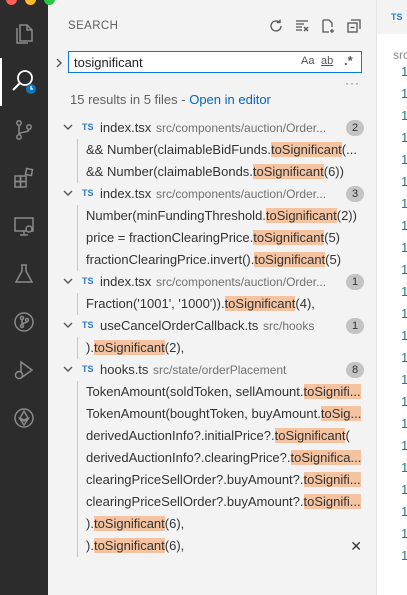 The height and width of the screenshot is (595, 407). What do you see at coordinates (333, 259) in the screenshot?
I see `match-suffix: (5)` at bounding box center [333, 259].